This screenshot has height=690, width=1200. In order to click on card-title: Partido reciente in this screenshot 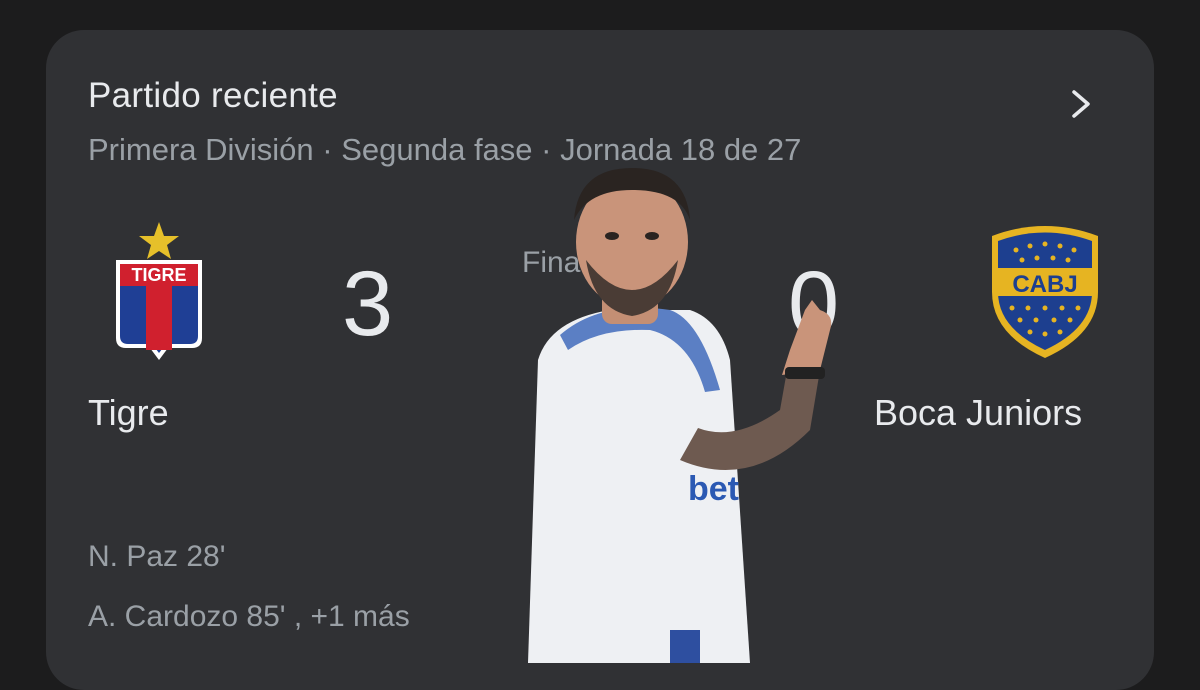, I will do `click(213, 95)`.